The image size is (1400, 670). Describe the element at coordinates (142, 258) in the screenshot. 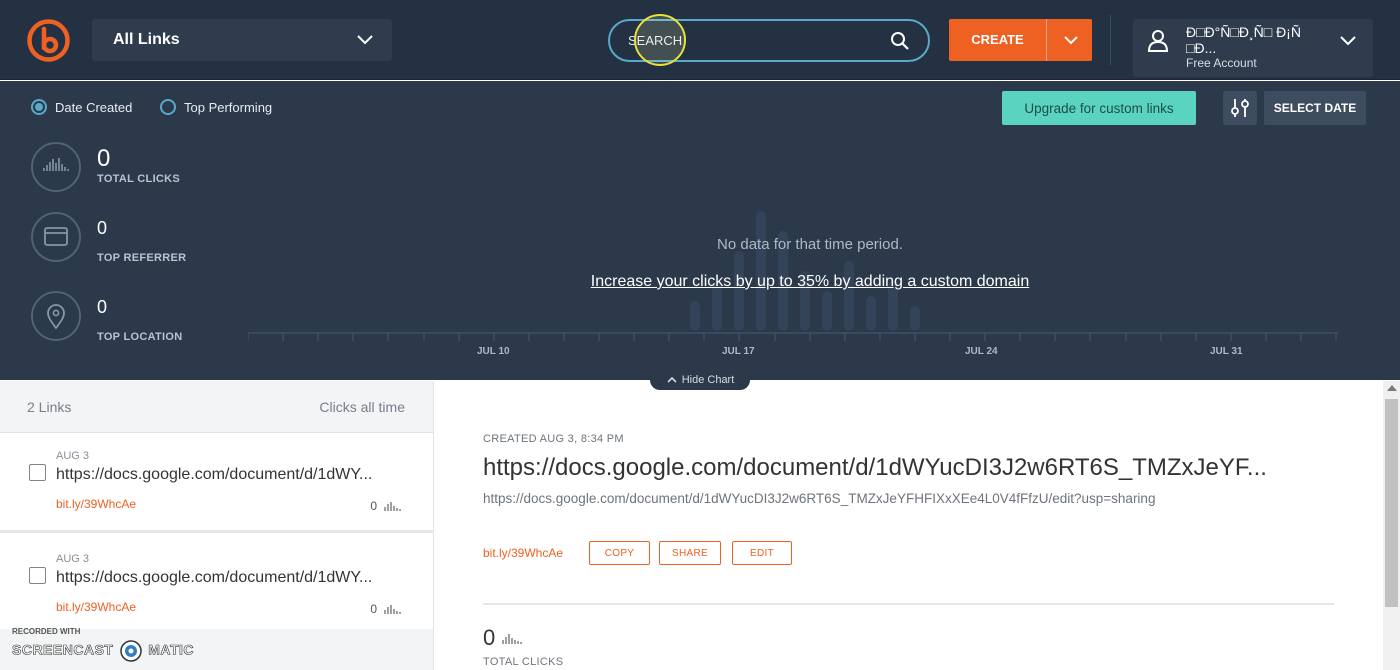

I see `stat-label: TOP REFERRER` at that location.